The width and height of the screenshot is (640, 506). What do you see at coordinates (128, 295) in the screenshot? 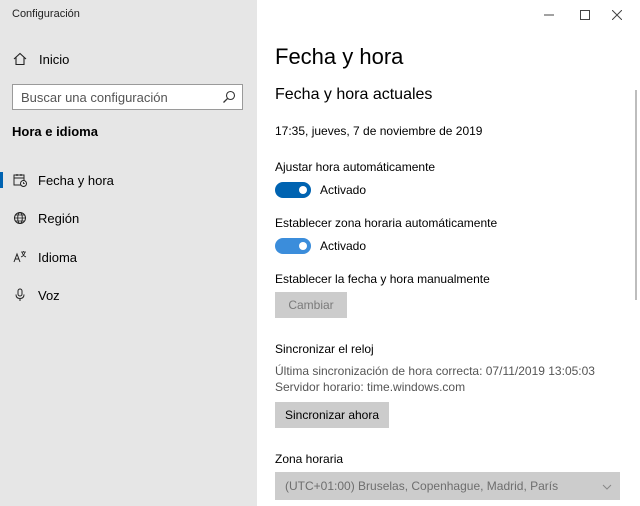
I see `sidebar-item-voice: Voz` at bounding box center [128, 295].